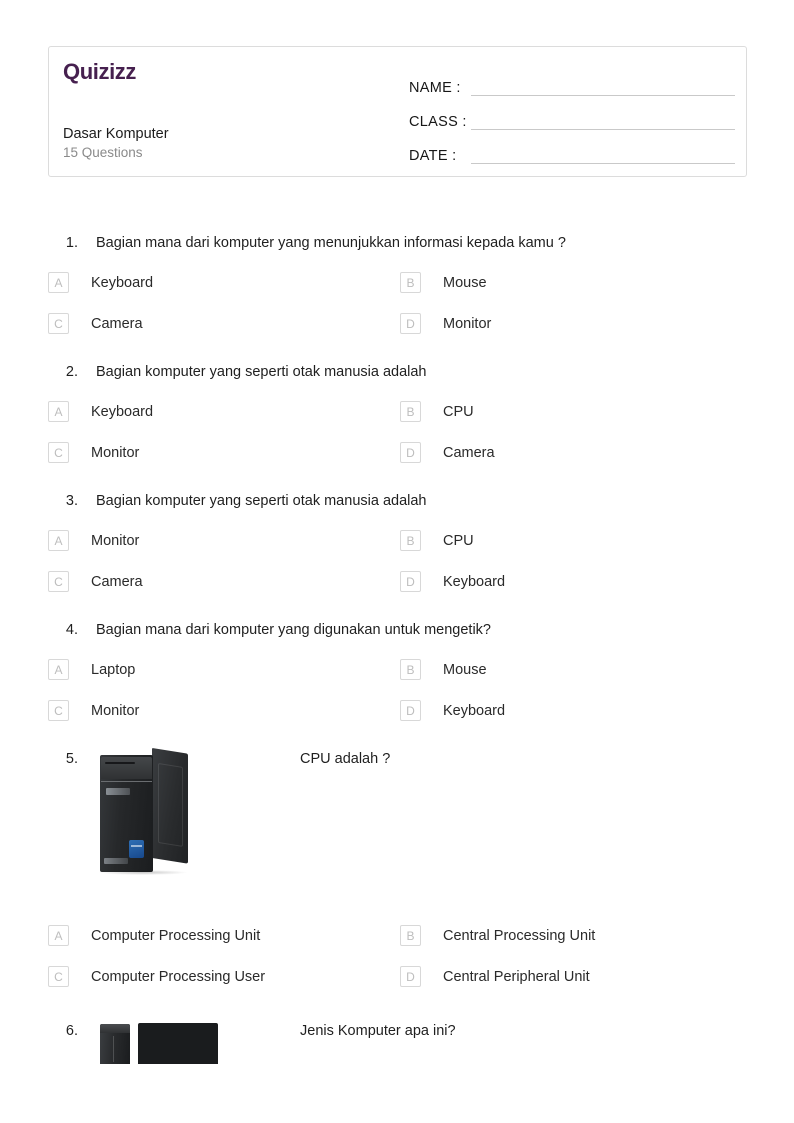  Describe the element at coordinates (573, 976) in the screenshot. I see `option-d: D Central Peripheral Unit` at that location.